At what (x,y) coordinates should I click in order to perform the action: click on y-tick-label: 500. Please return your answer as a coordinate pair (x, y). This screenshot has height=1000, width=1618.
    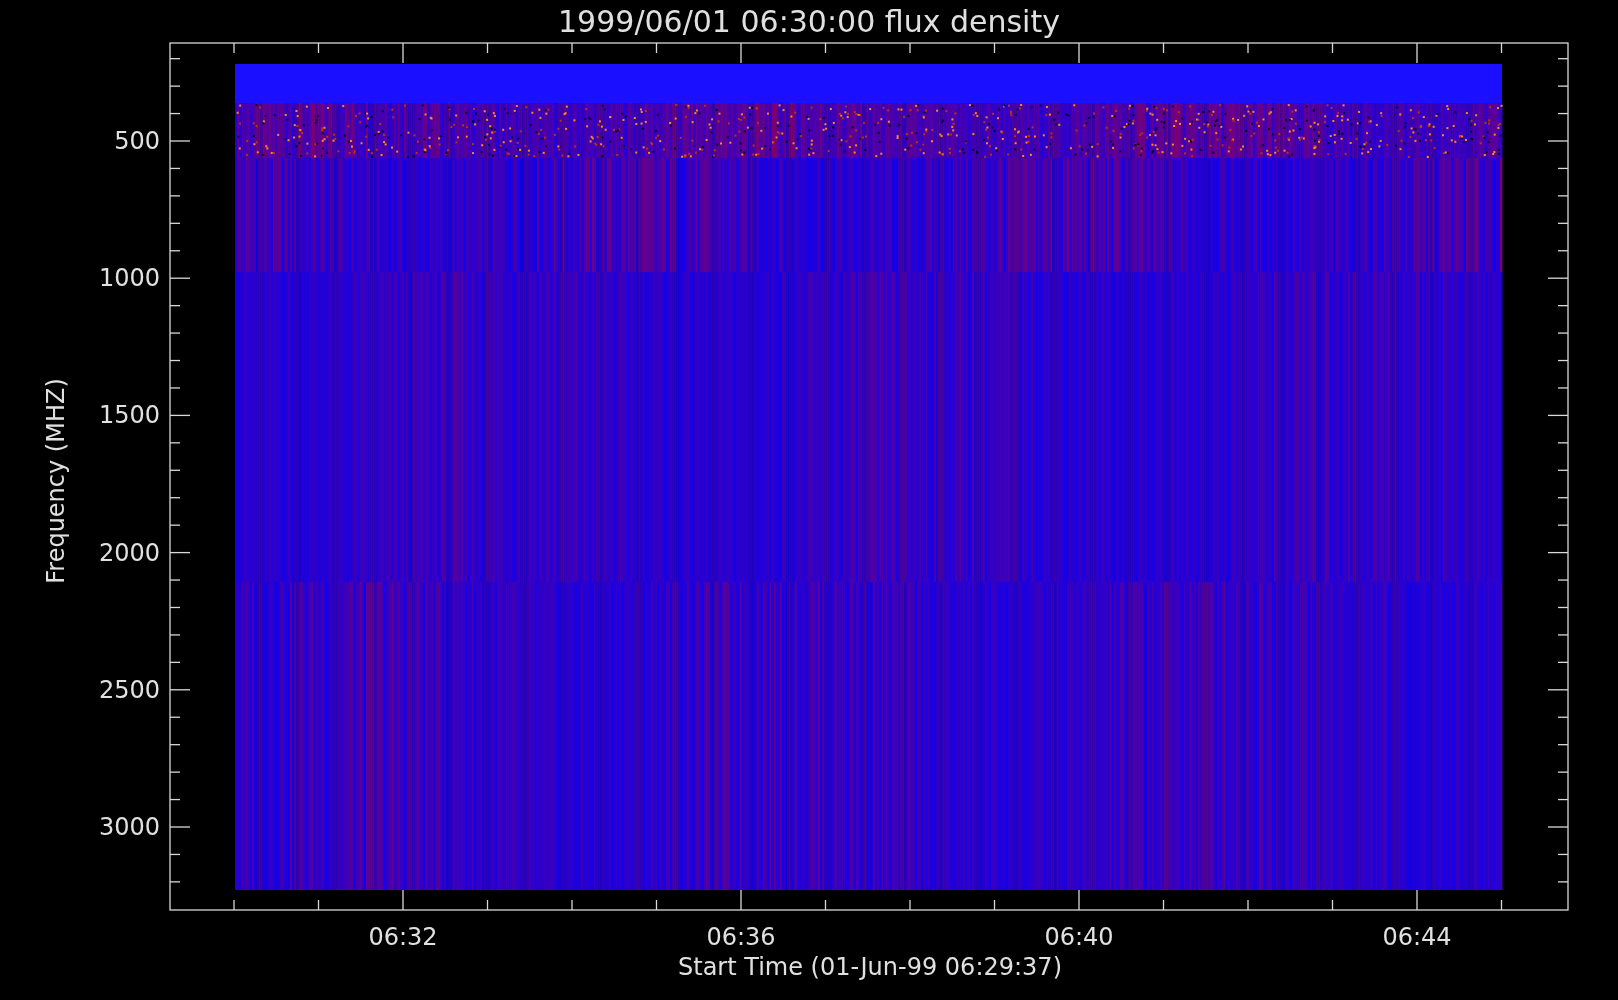
    Looking at the image, I should click on (137, 141).